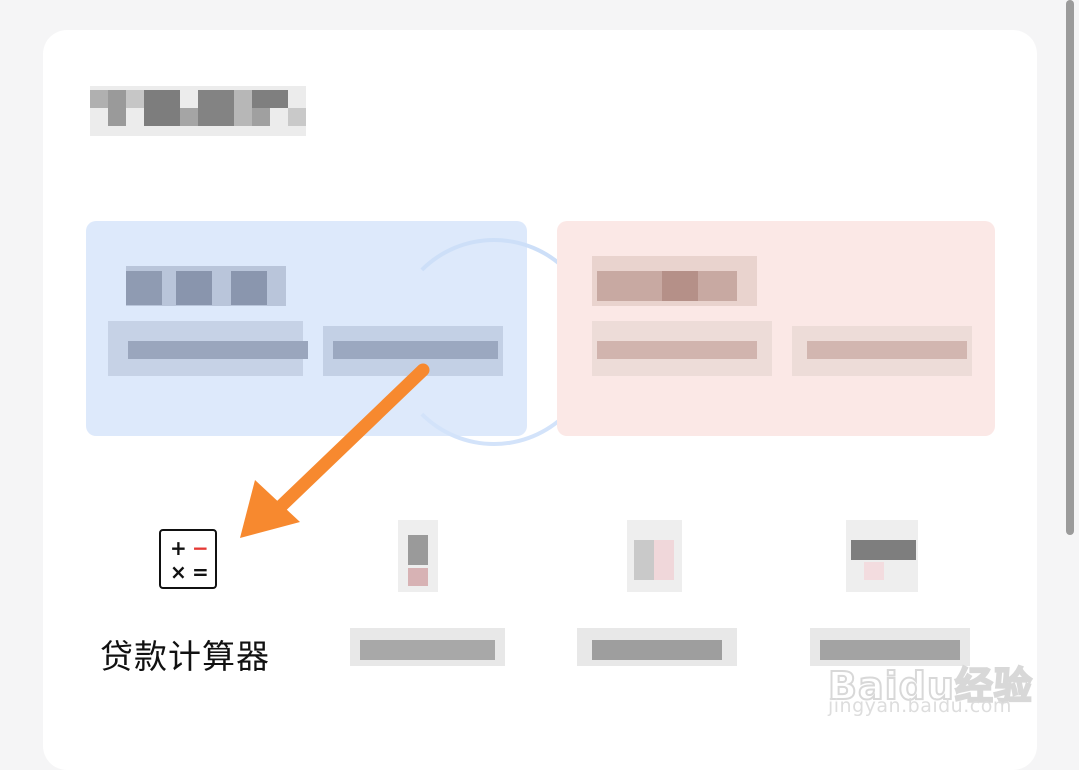  I want to click on baidu-jingyan-watermark: Baidu经验 jingyan.baidu.com, so click(930, 675).